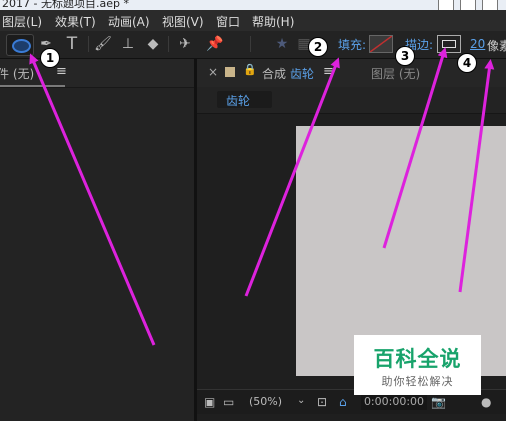  What do you see at coordinates (50, 58) in the screenshot?
I see `annotation-badge-1: 1` at bounding box center [50, 58].